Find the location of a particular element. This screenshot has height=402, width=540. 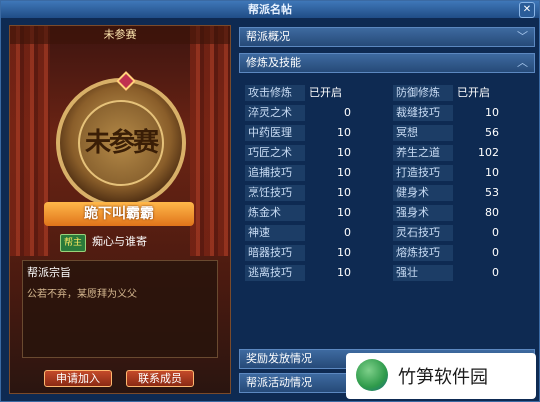

skill-value: 53 is located at coordinates (492, 192).